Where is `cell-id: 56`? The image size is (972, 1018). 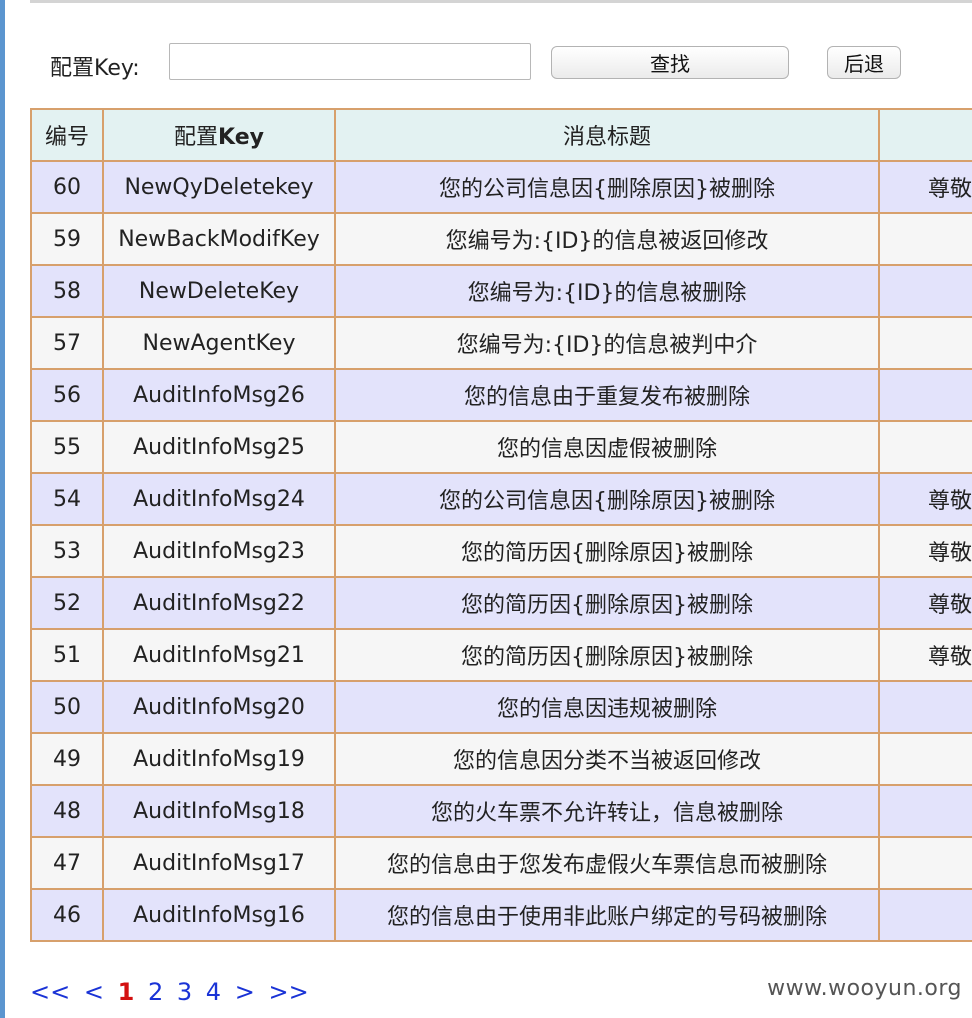
cell-id: 56 is located at coordinates (67, 395).